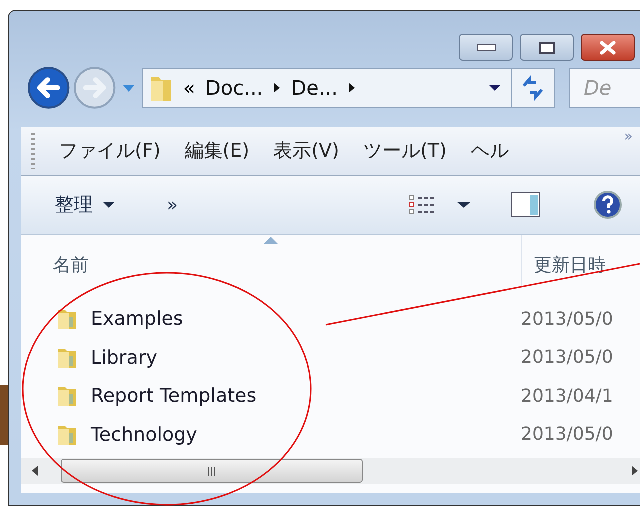  I want to click on overflow-chevron: «, so click(189, 88).